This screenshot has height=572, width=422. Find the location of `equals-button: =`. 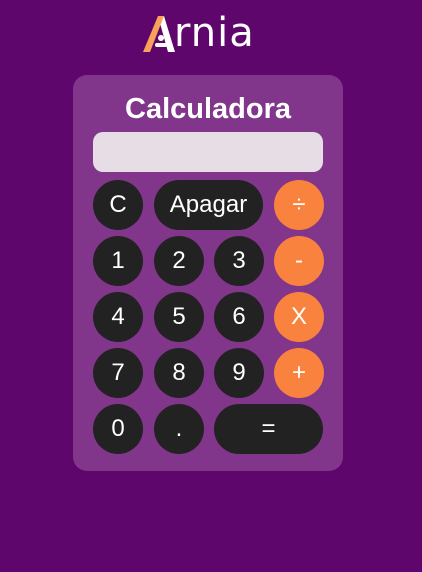

equals-button: = is located at coordinates (268, 429).